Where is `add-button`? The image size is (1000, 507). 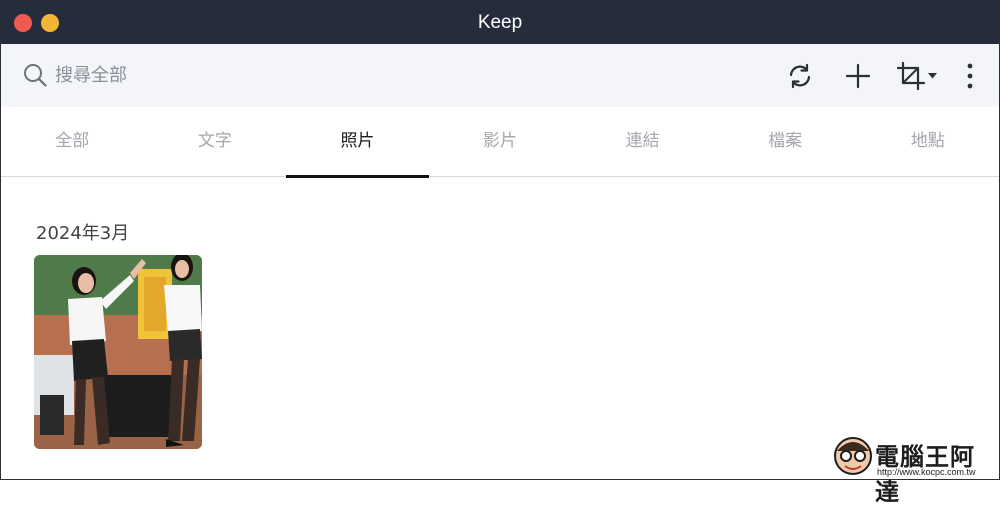
add-button is located at coordinates (858, 76).